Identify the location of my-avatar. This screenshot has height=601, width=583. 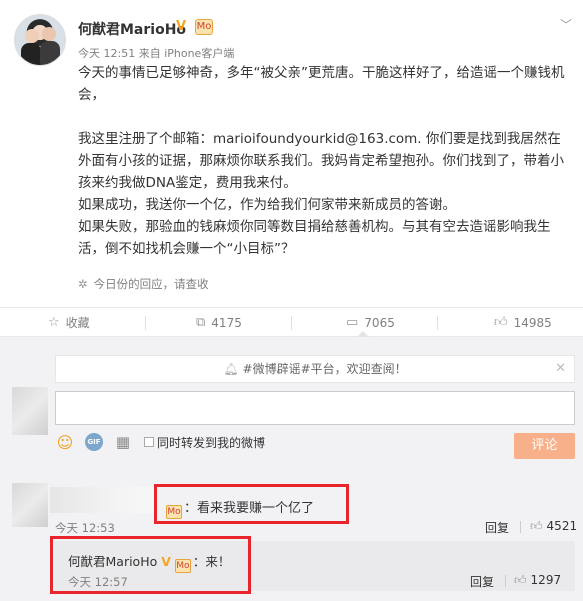
(30, 411).